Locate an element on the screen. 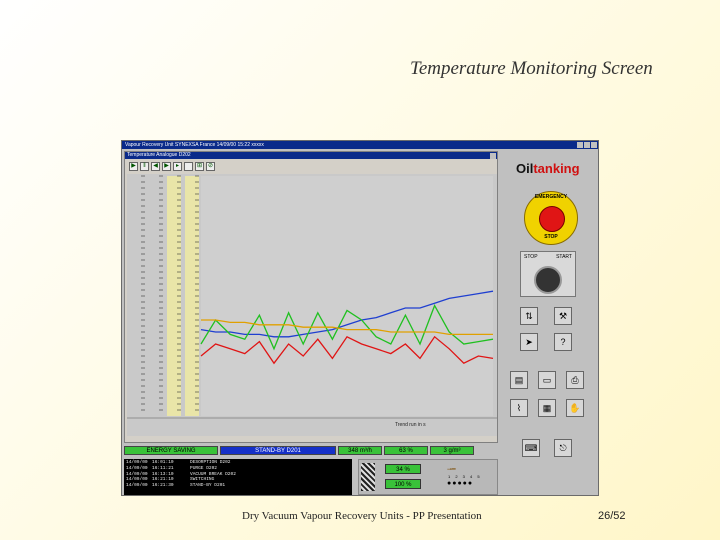 This screenshot has width=720, height=540. log-row: 14/09/00 16:21:30 STAND-BY D201 is located at coordinates (238, 486).